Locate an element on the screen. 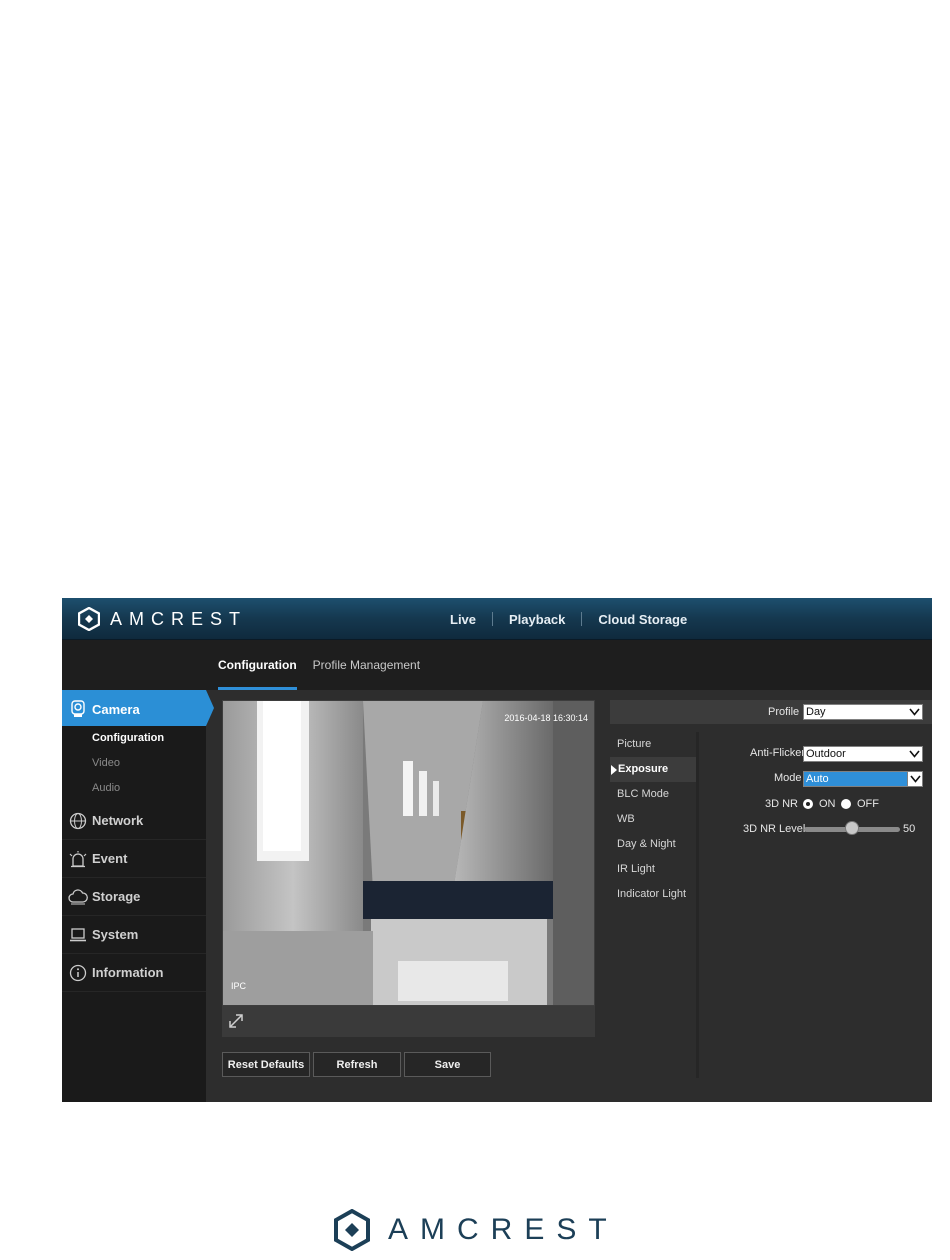  menu-indicator-light: Indicator Light is located at coordinates (653, 894).